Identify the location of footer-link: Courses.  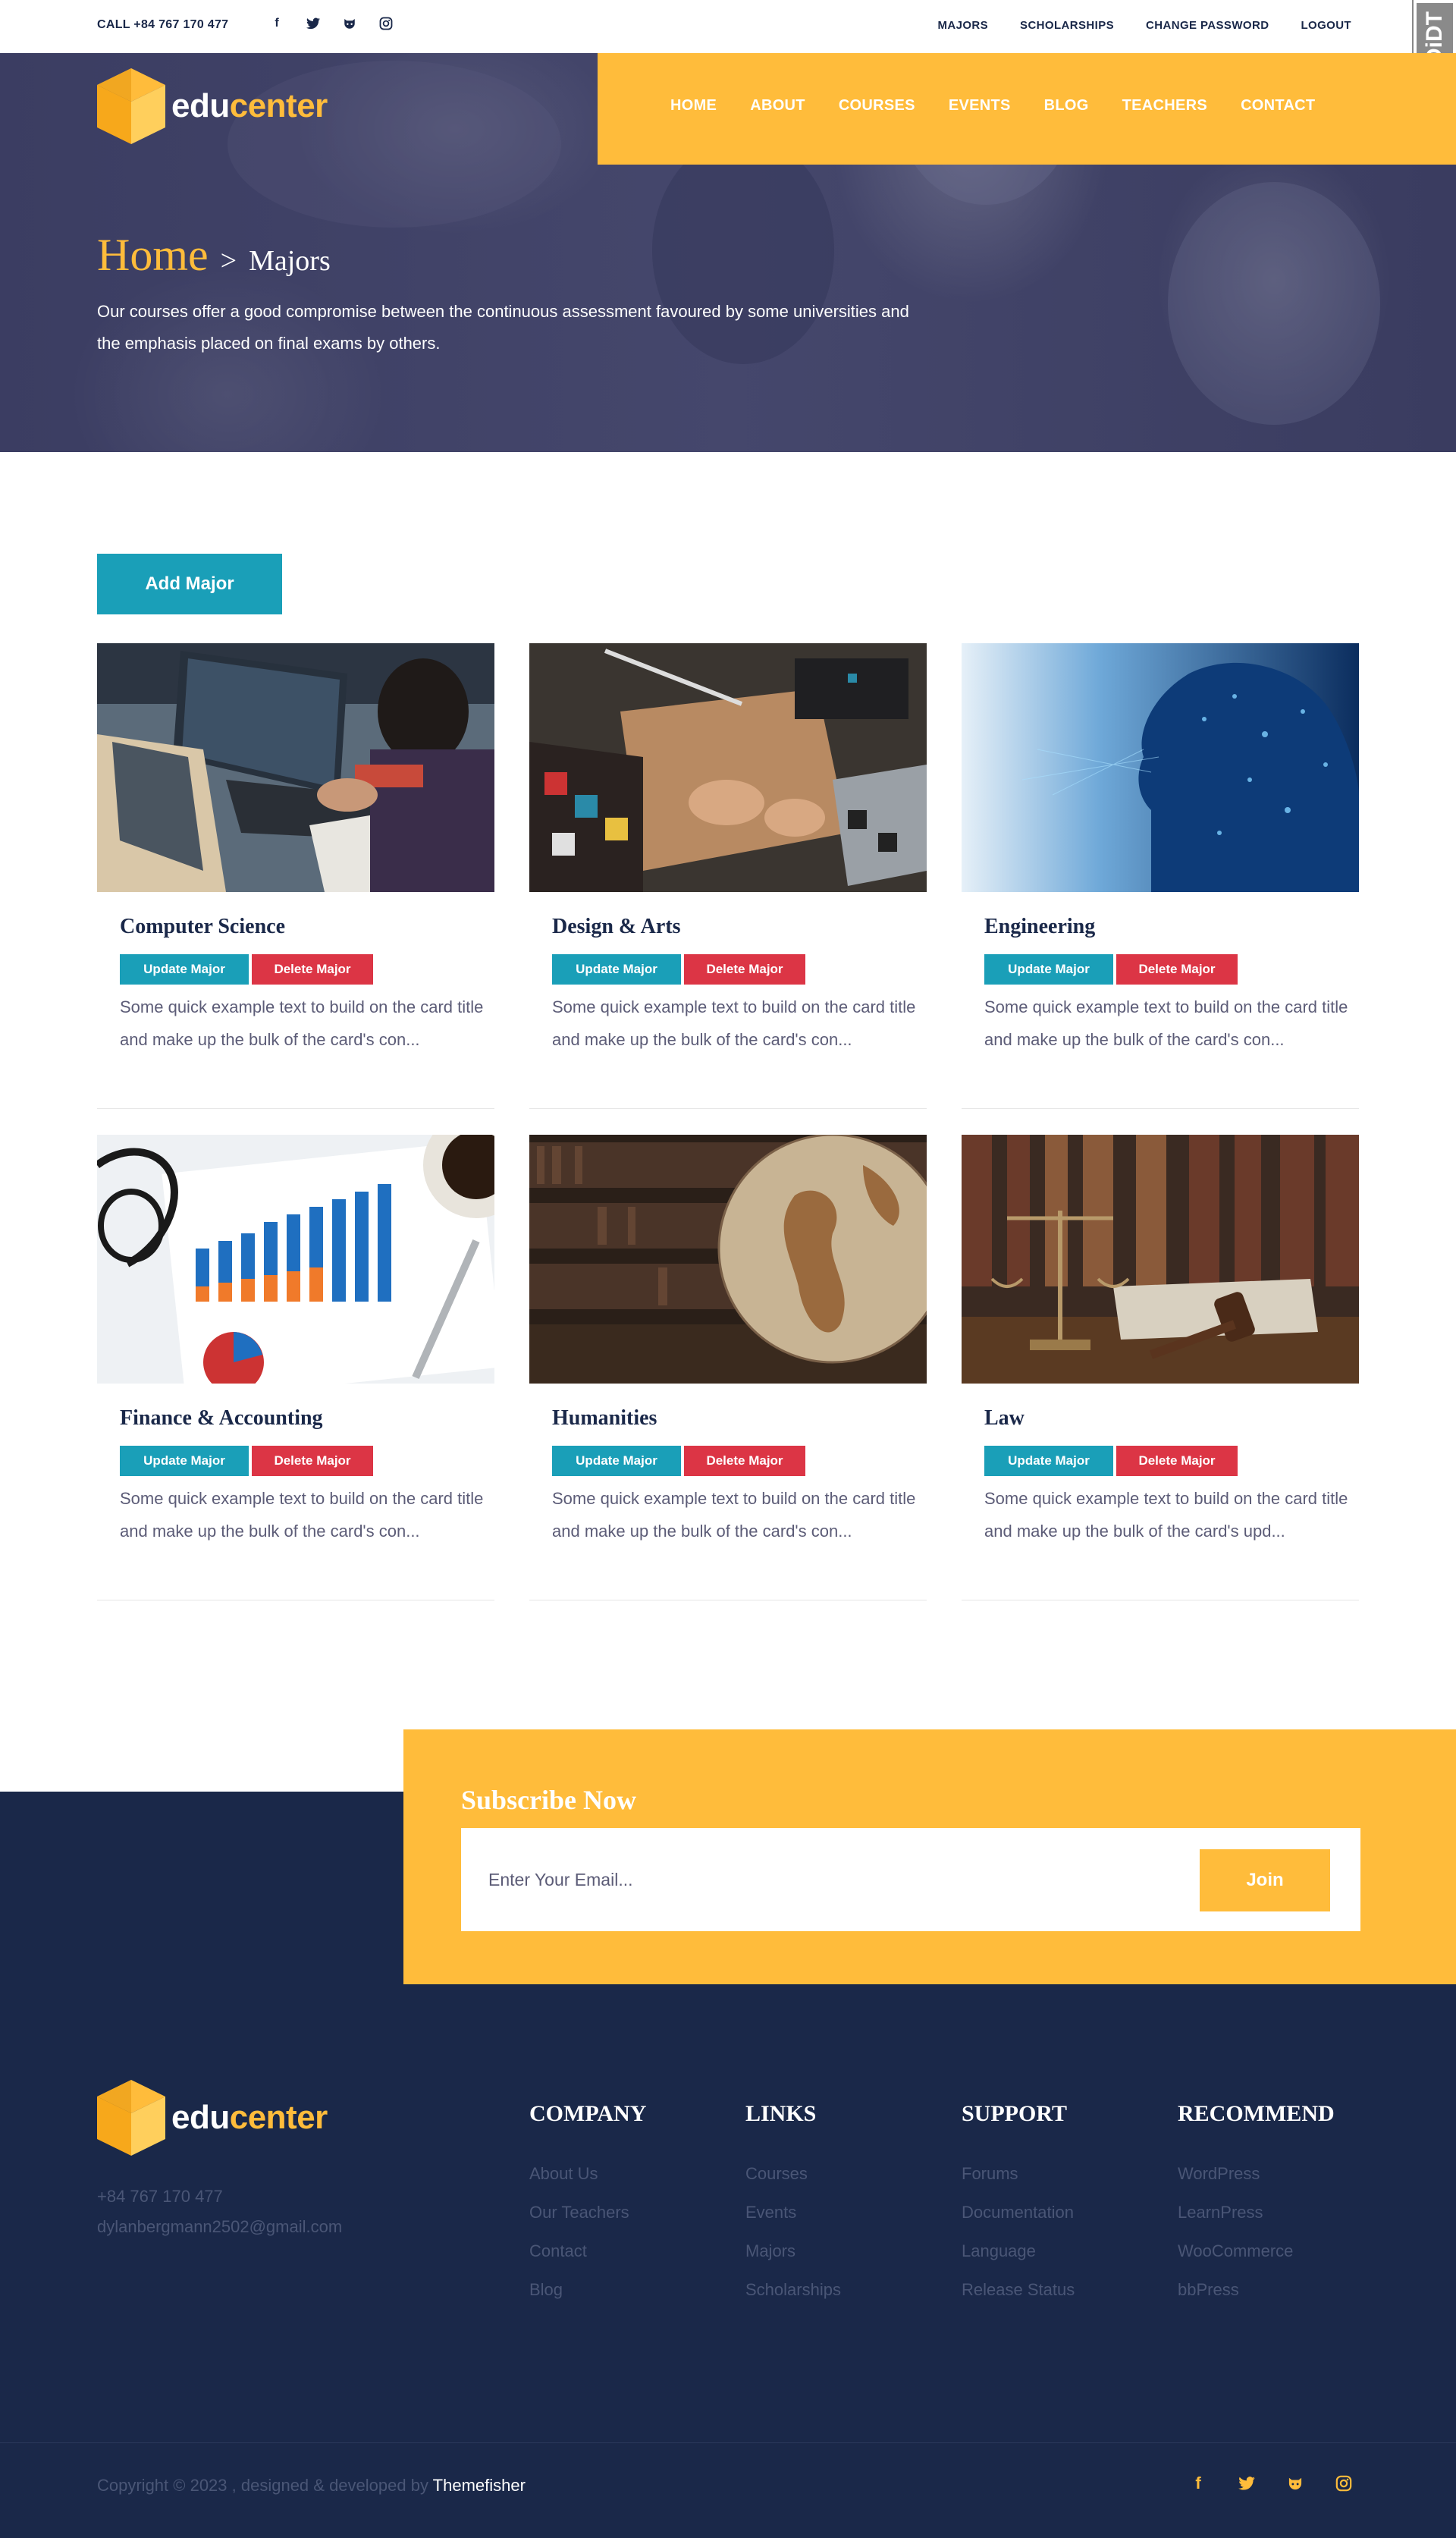
(793, 2173).